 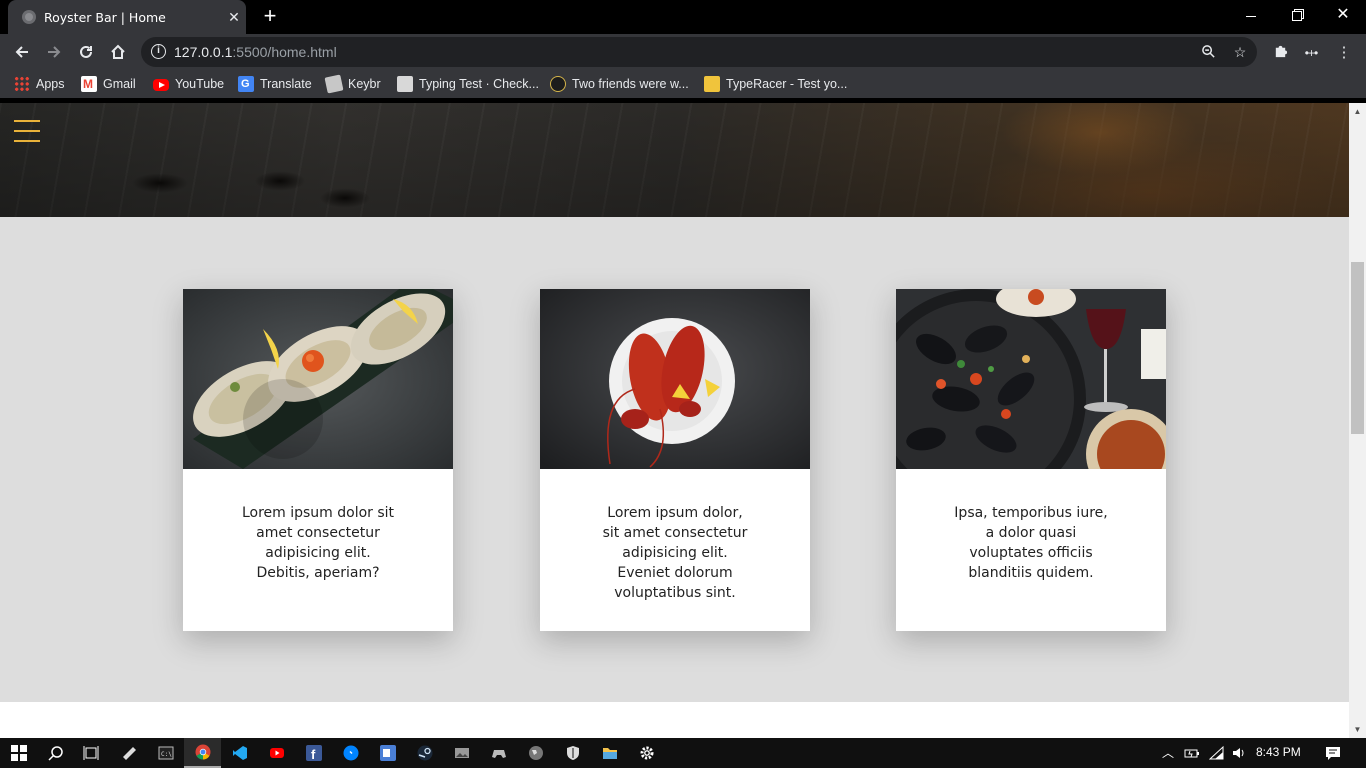 What do you see at coordinates (158, 51) in the screenshot?
I see `site-info-icon: i` at bounding box center [158, 51].